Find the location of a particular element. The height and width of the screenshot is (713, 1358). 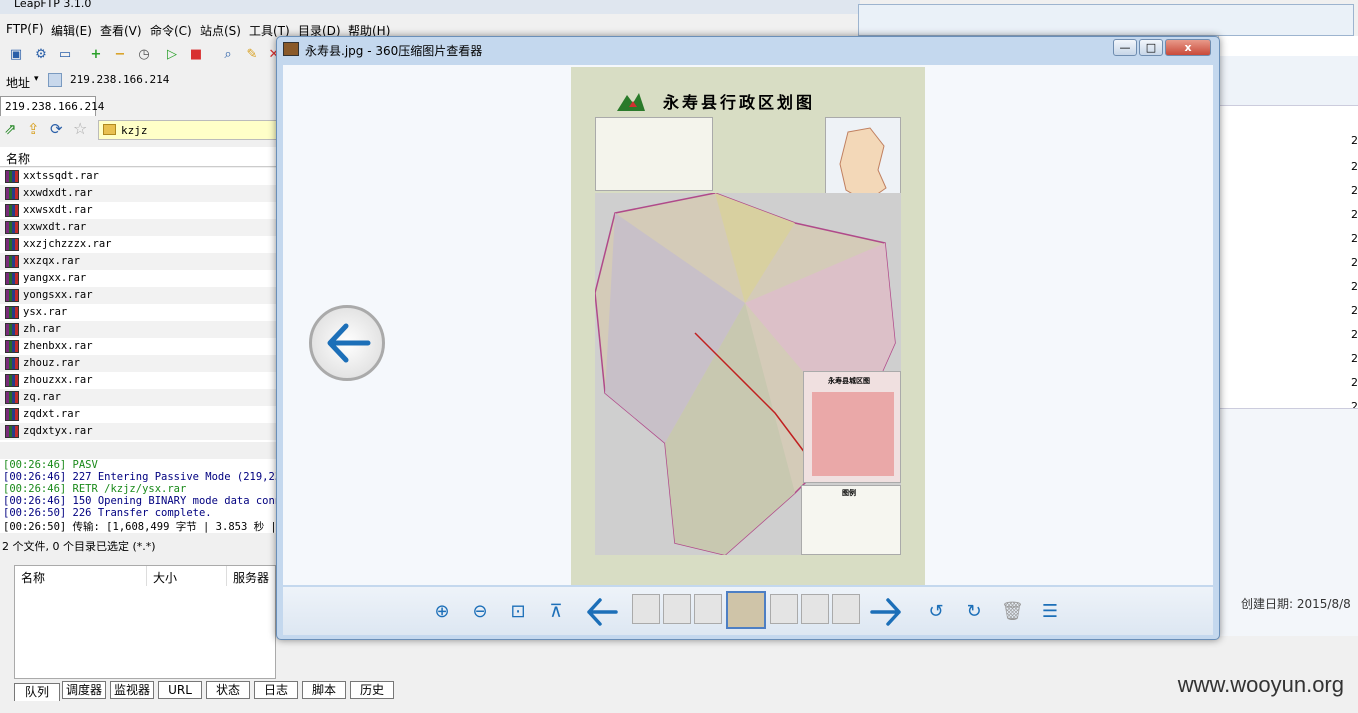

computer-icon is located at coordinates (55, 80).